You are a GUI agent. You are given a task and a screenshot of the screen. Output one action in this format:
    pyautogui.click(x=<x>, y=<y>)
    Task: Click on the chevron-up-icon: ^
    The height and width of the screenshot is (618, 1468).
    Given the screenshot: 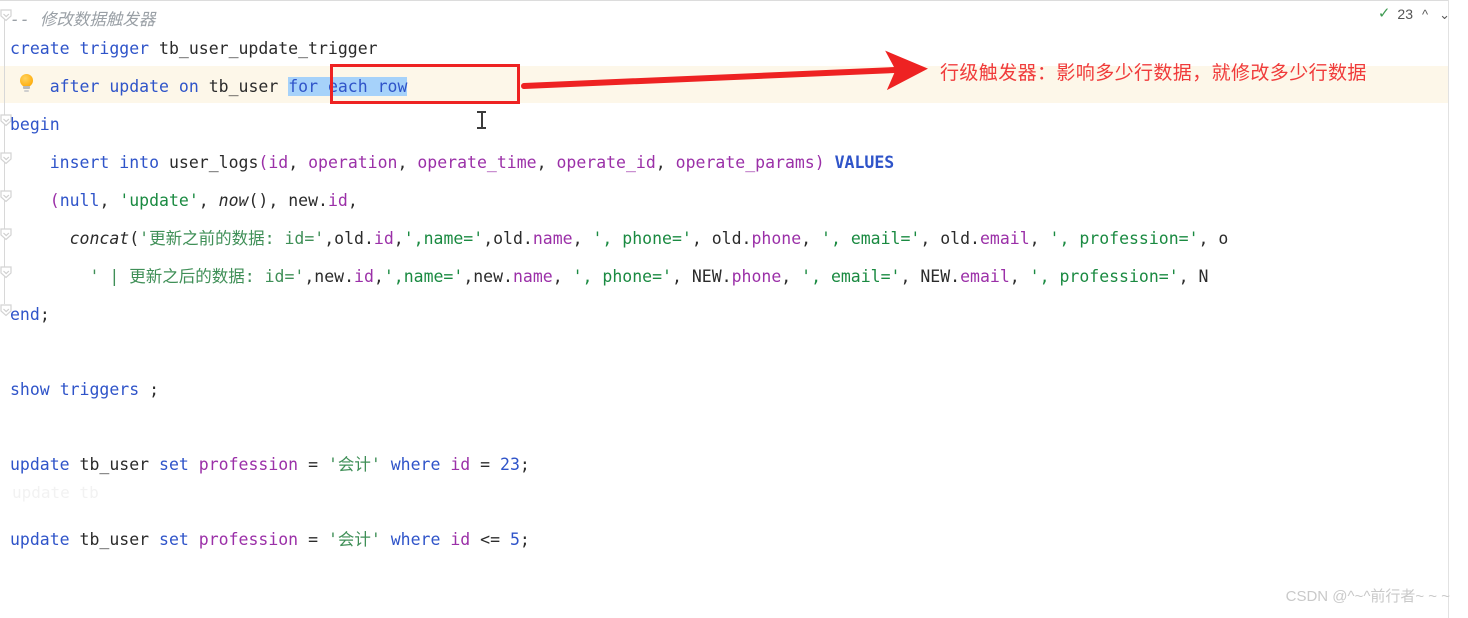 What is the action you would take?
    pyautogui.click(x=1425, y=14)
    